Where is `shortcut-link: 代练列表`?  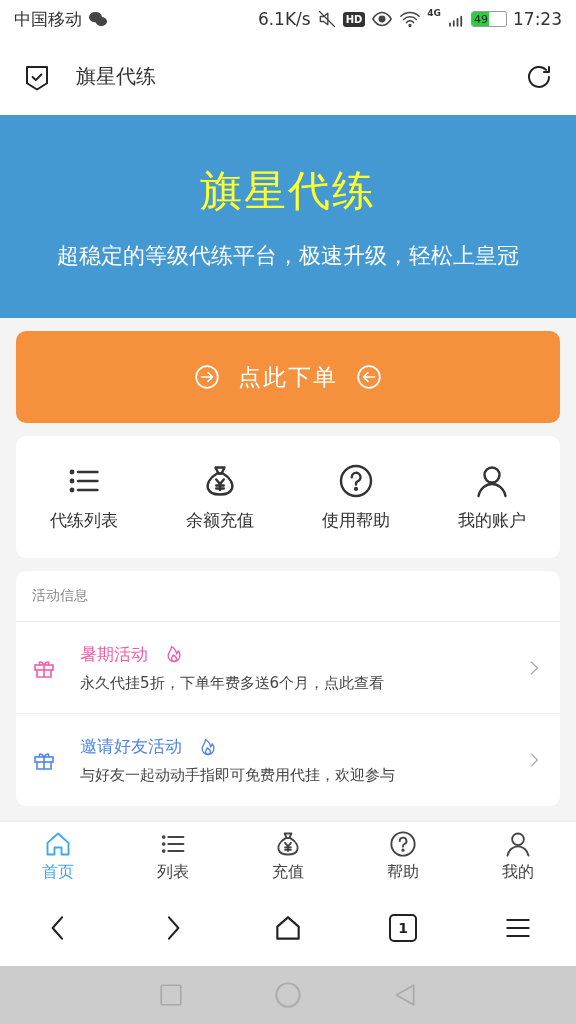 shortcut-link: 代练列表 is located at coordinates (84, 520).